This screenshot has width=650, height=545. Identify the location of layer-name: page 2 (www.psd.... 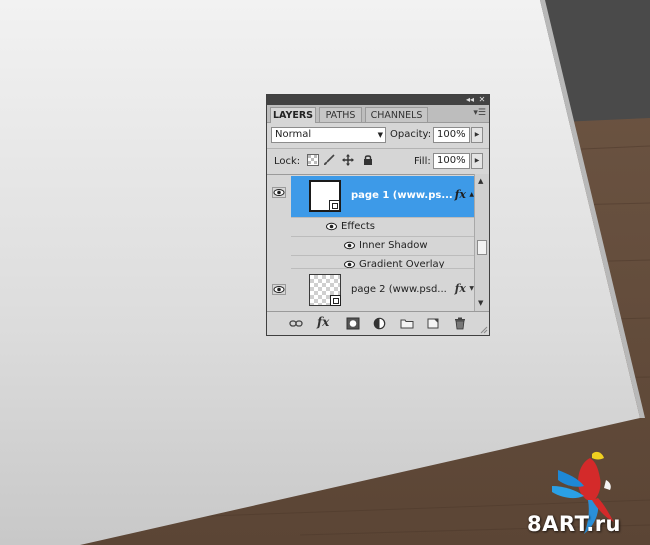
(399, 289).